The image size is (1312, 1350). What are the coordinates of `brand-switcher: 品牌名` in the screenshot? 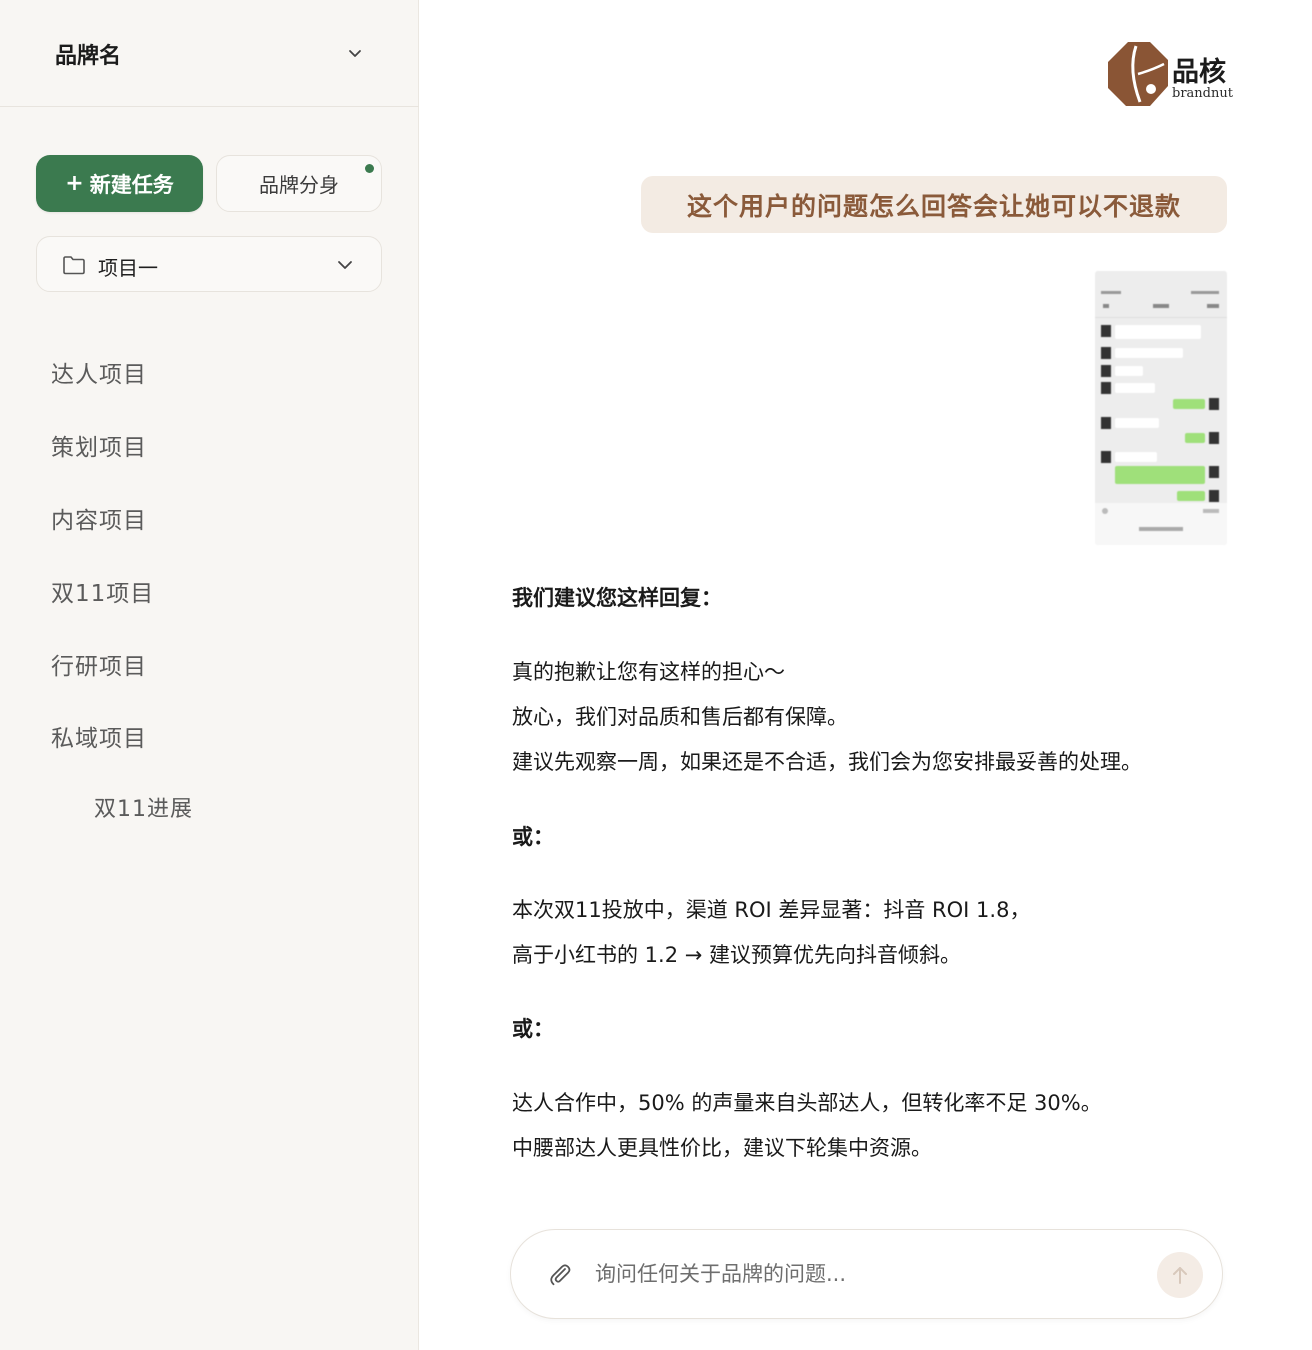 It's located at (209, 53).